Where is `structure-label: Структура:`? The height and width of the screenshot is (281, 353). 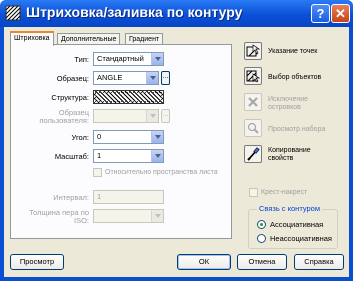
structure-label: Структура: is located at coordinates (70, 97).